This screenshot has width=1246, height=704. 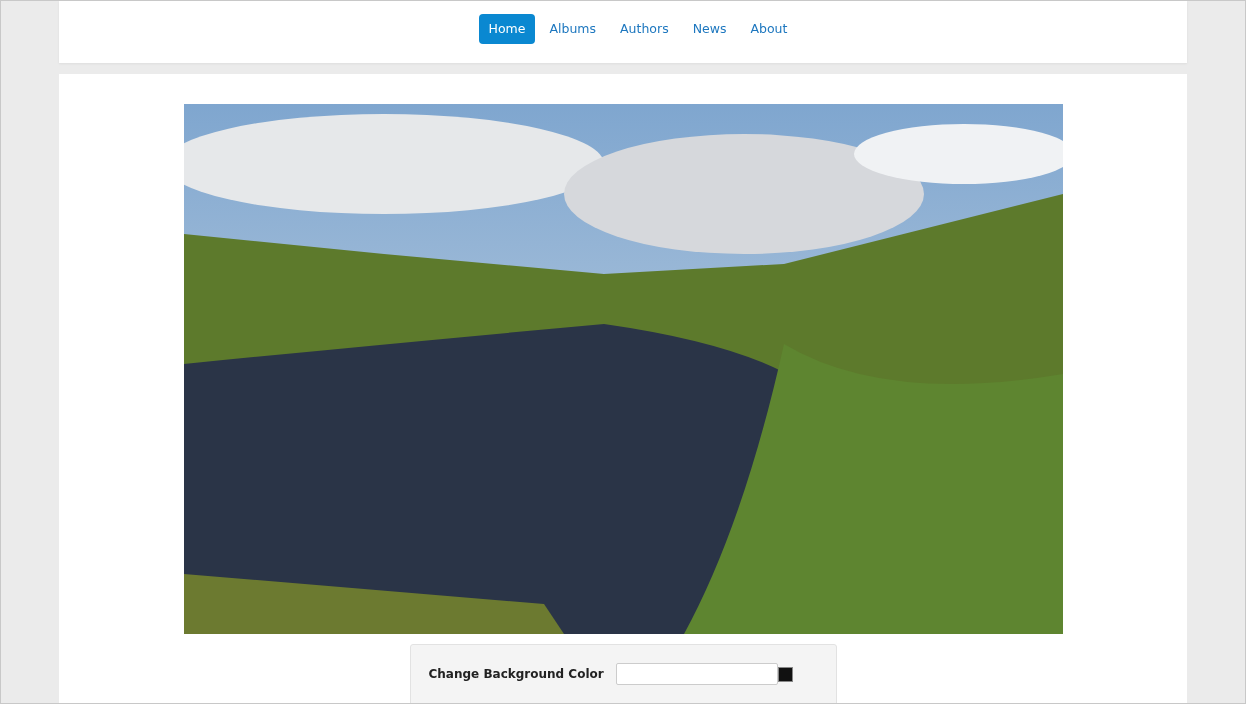 What do you see at coordinates (696, 674) in the screenshot?
I see `color-input-field` at bounding box center [696, 674].